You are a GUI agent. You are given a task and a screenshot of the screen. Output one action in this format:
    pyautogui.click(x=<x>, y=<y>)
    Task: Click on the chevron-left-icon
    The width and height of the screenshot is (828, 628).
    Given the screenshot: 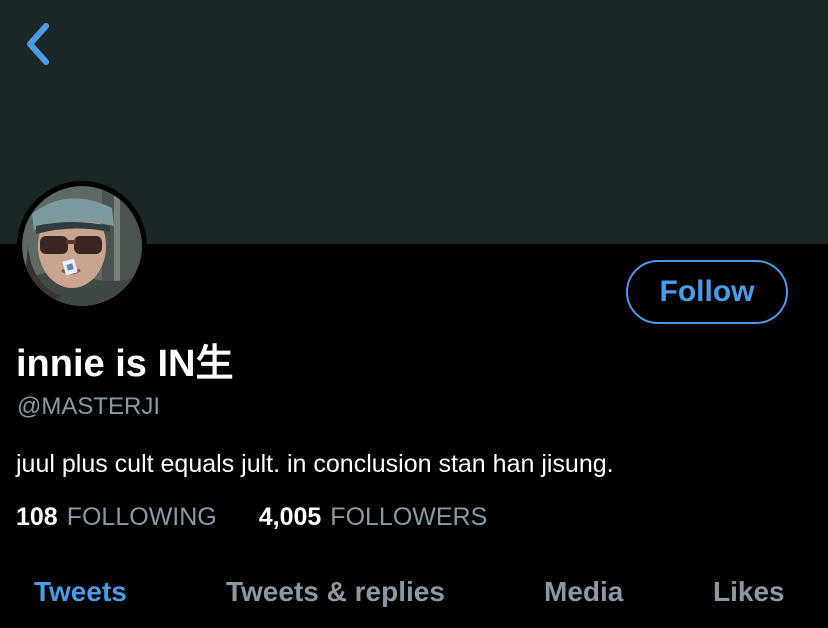 What is the action you would take?
    pyautogui.click(x=38, y=44)
    